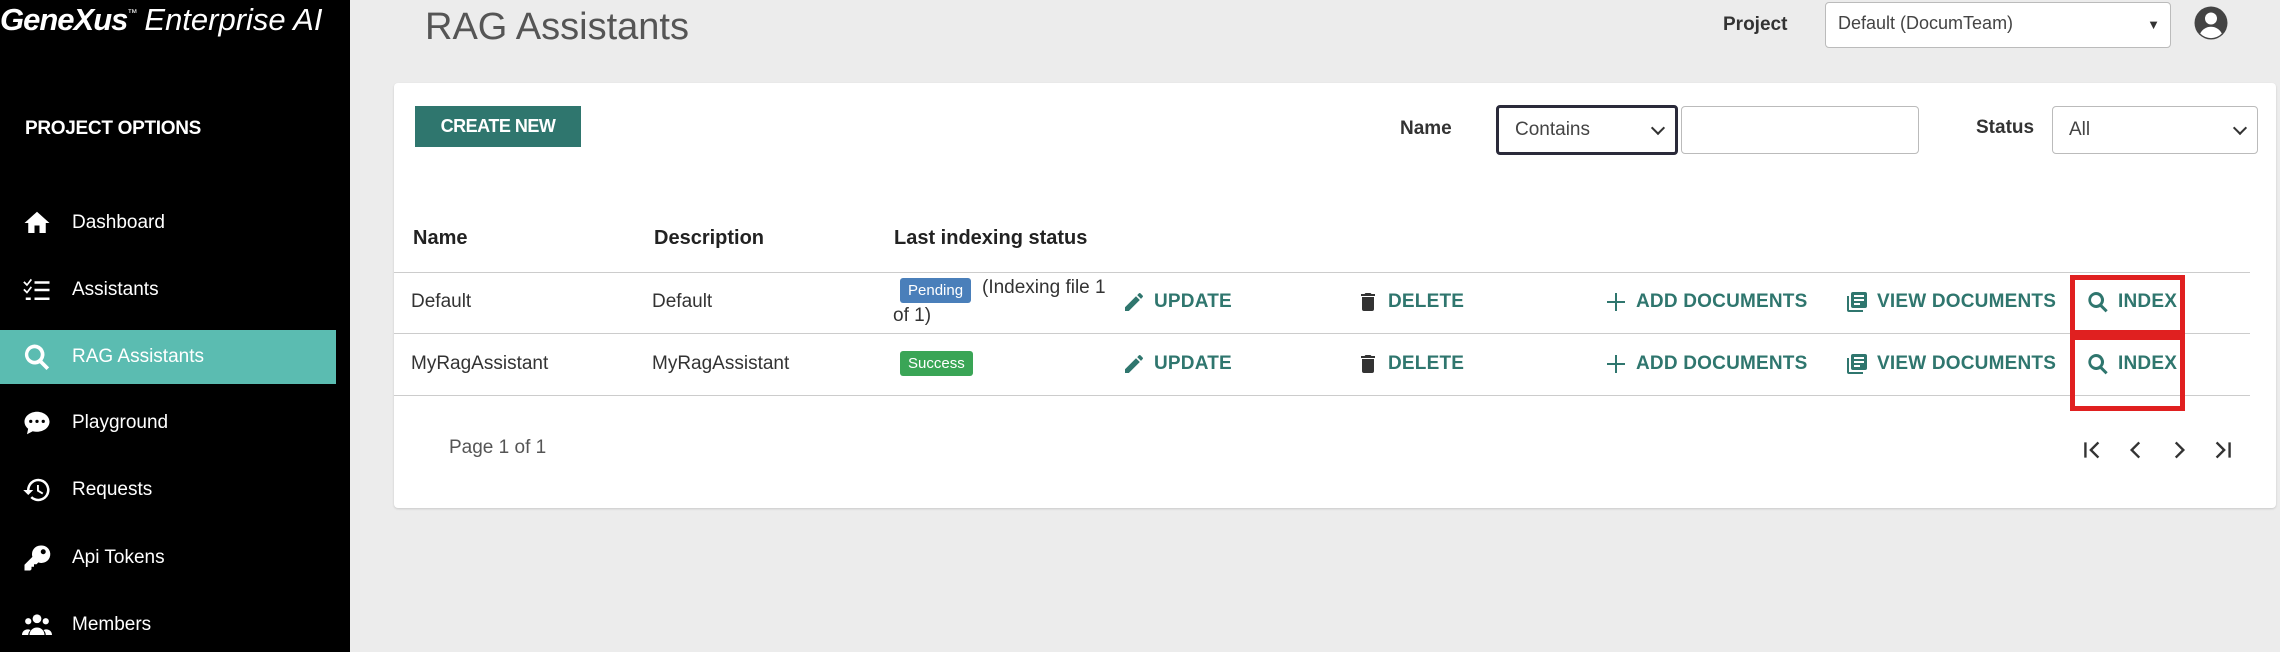  Describe the element at coordinates (1926, 23) in the screenshot. I see `project-select-value: Default (DocumTeam)` at that location.